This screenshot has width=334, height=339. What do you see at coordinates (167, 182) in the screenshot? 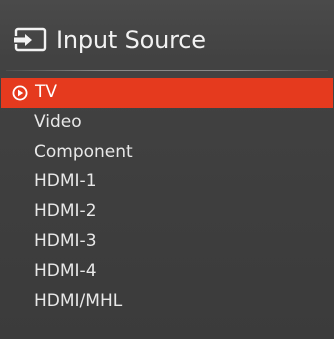
I see `source-item-hdmi-1: HDMI-1` at bounding box center [167, 182].